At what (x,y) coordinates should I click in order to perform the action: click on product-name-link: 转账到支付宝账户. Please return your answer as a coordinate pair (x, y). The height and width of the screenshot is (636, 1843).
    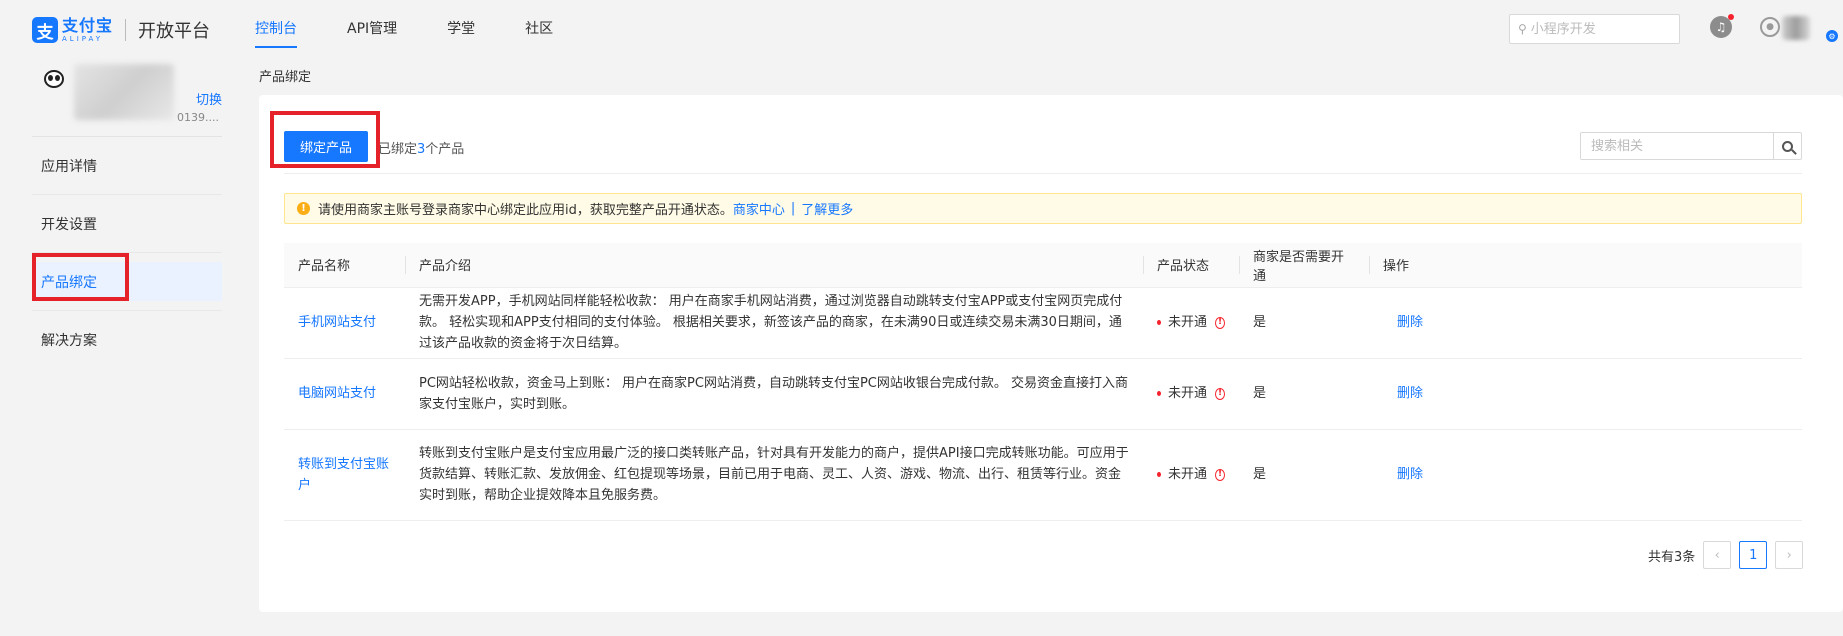
    Looking at the image, I should click on (343, 475).